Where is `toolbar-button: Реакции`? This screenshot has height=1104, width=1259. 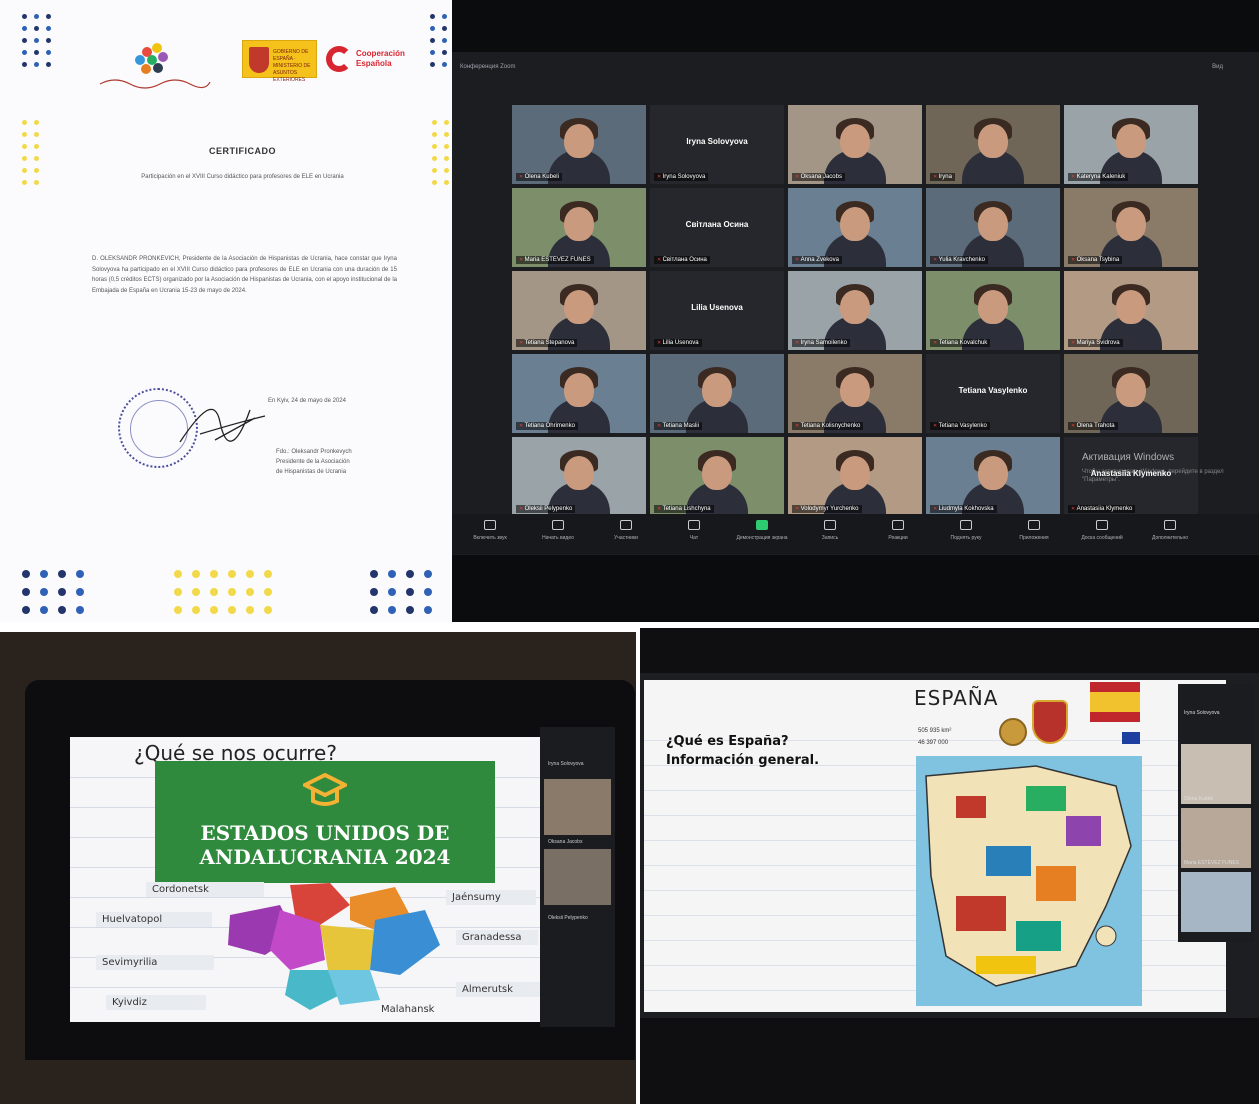 toolbar-button: Реакции is located at coordinates (898, 530).